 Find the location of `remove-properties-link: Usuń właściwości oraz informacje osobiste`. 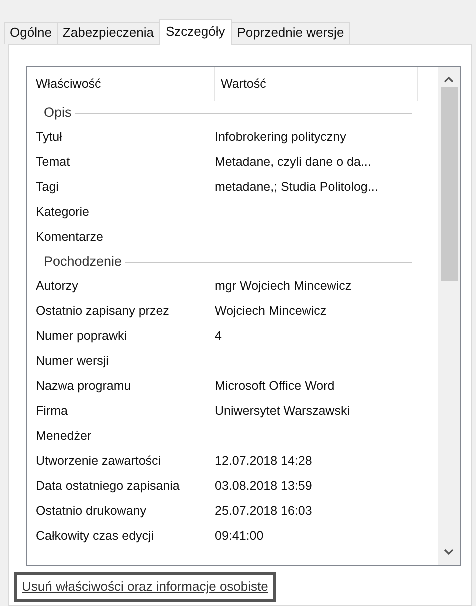

remove-properties-link: Usuń właściwości oraz informacje osobiste is located at coordinates (145, 586).